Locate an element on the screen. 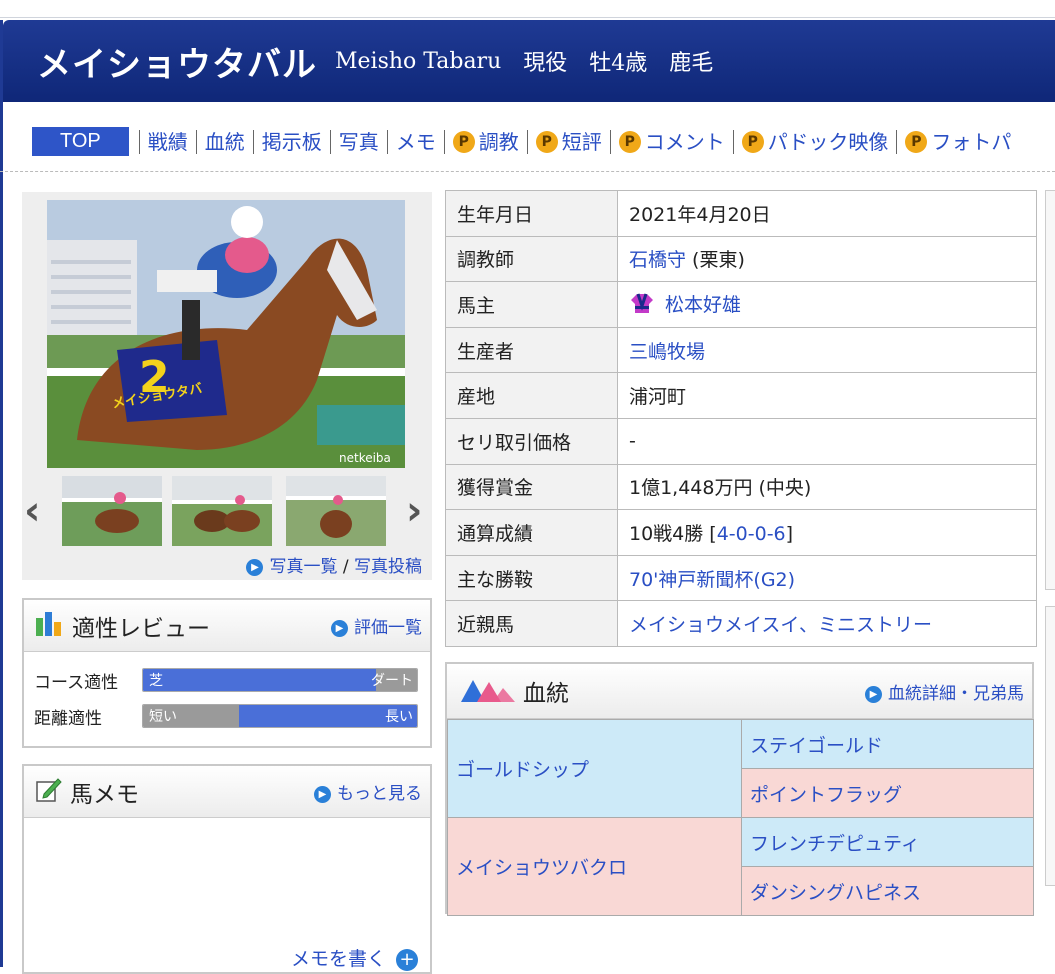 This screenshot has width=1055, height=974. horse-header: メイショウタバル Meisho Tabaru 現役 牡4歳 鹿毛 is located at coordinates (529, 61).